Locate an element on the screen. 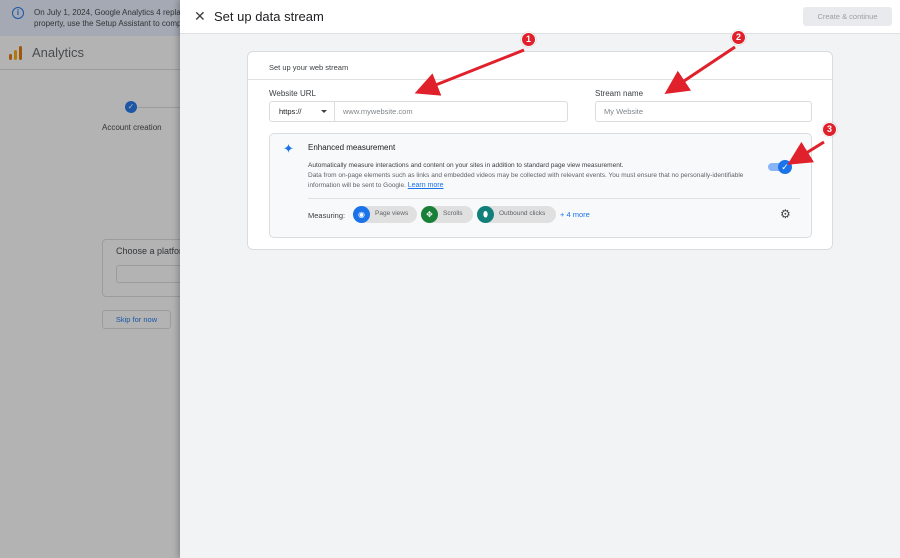  protocol-value: https:// is located at coordinates (290, 111).